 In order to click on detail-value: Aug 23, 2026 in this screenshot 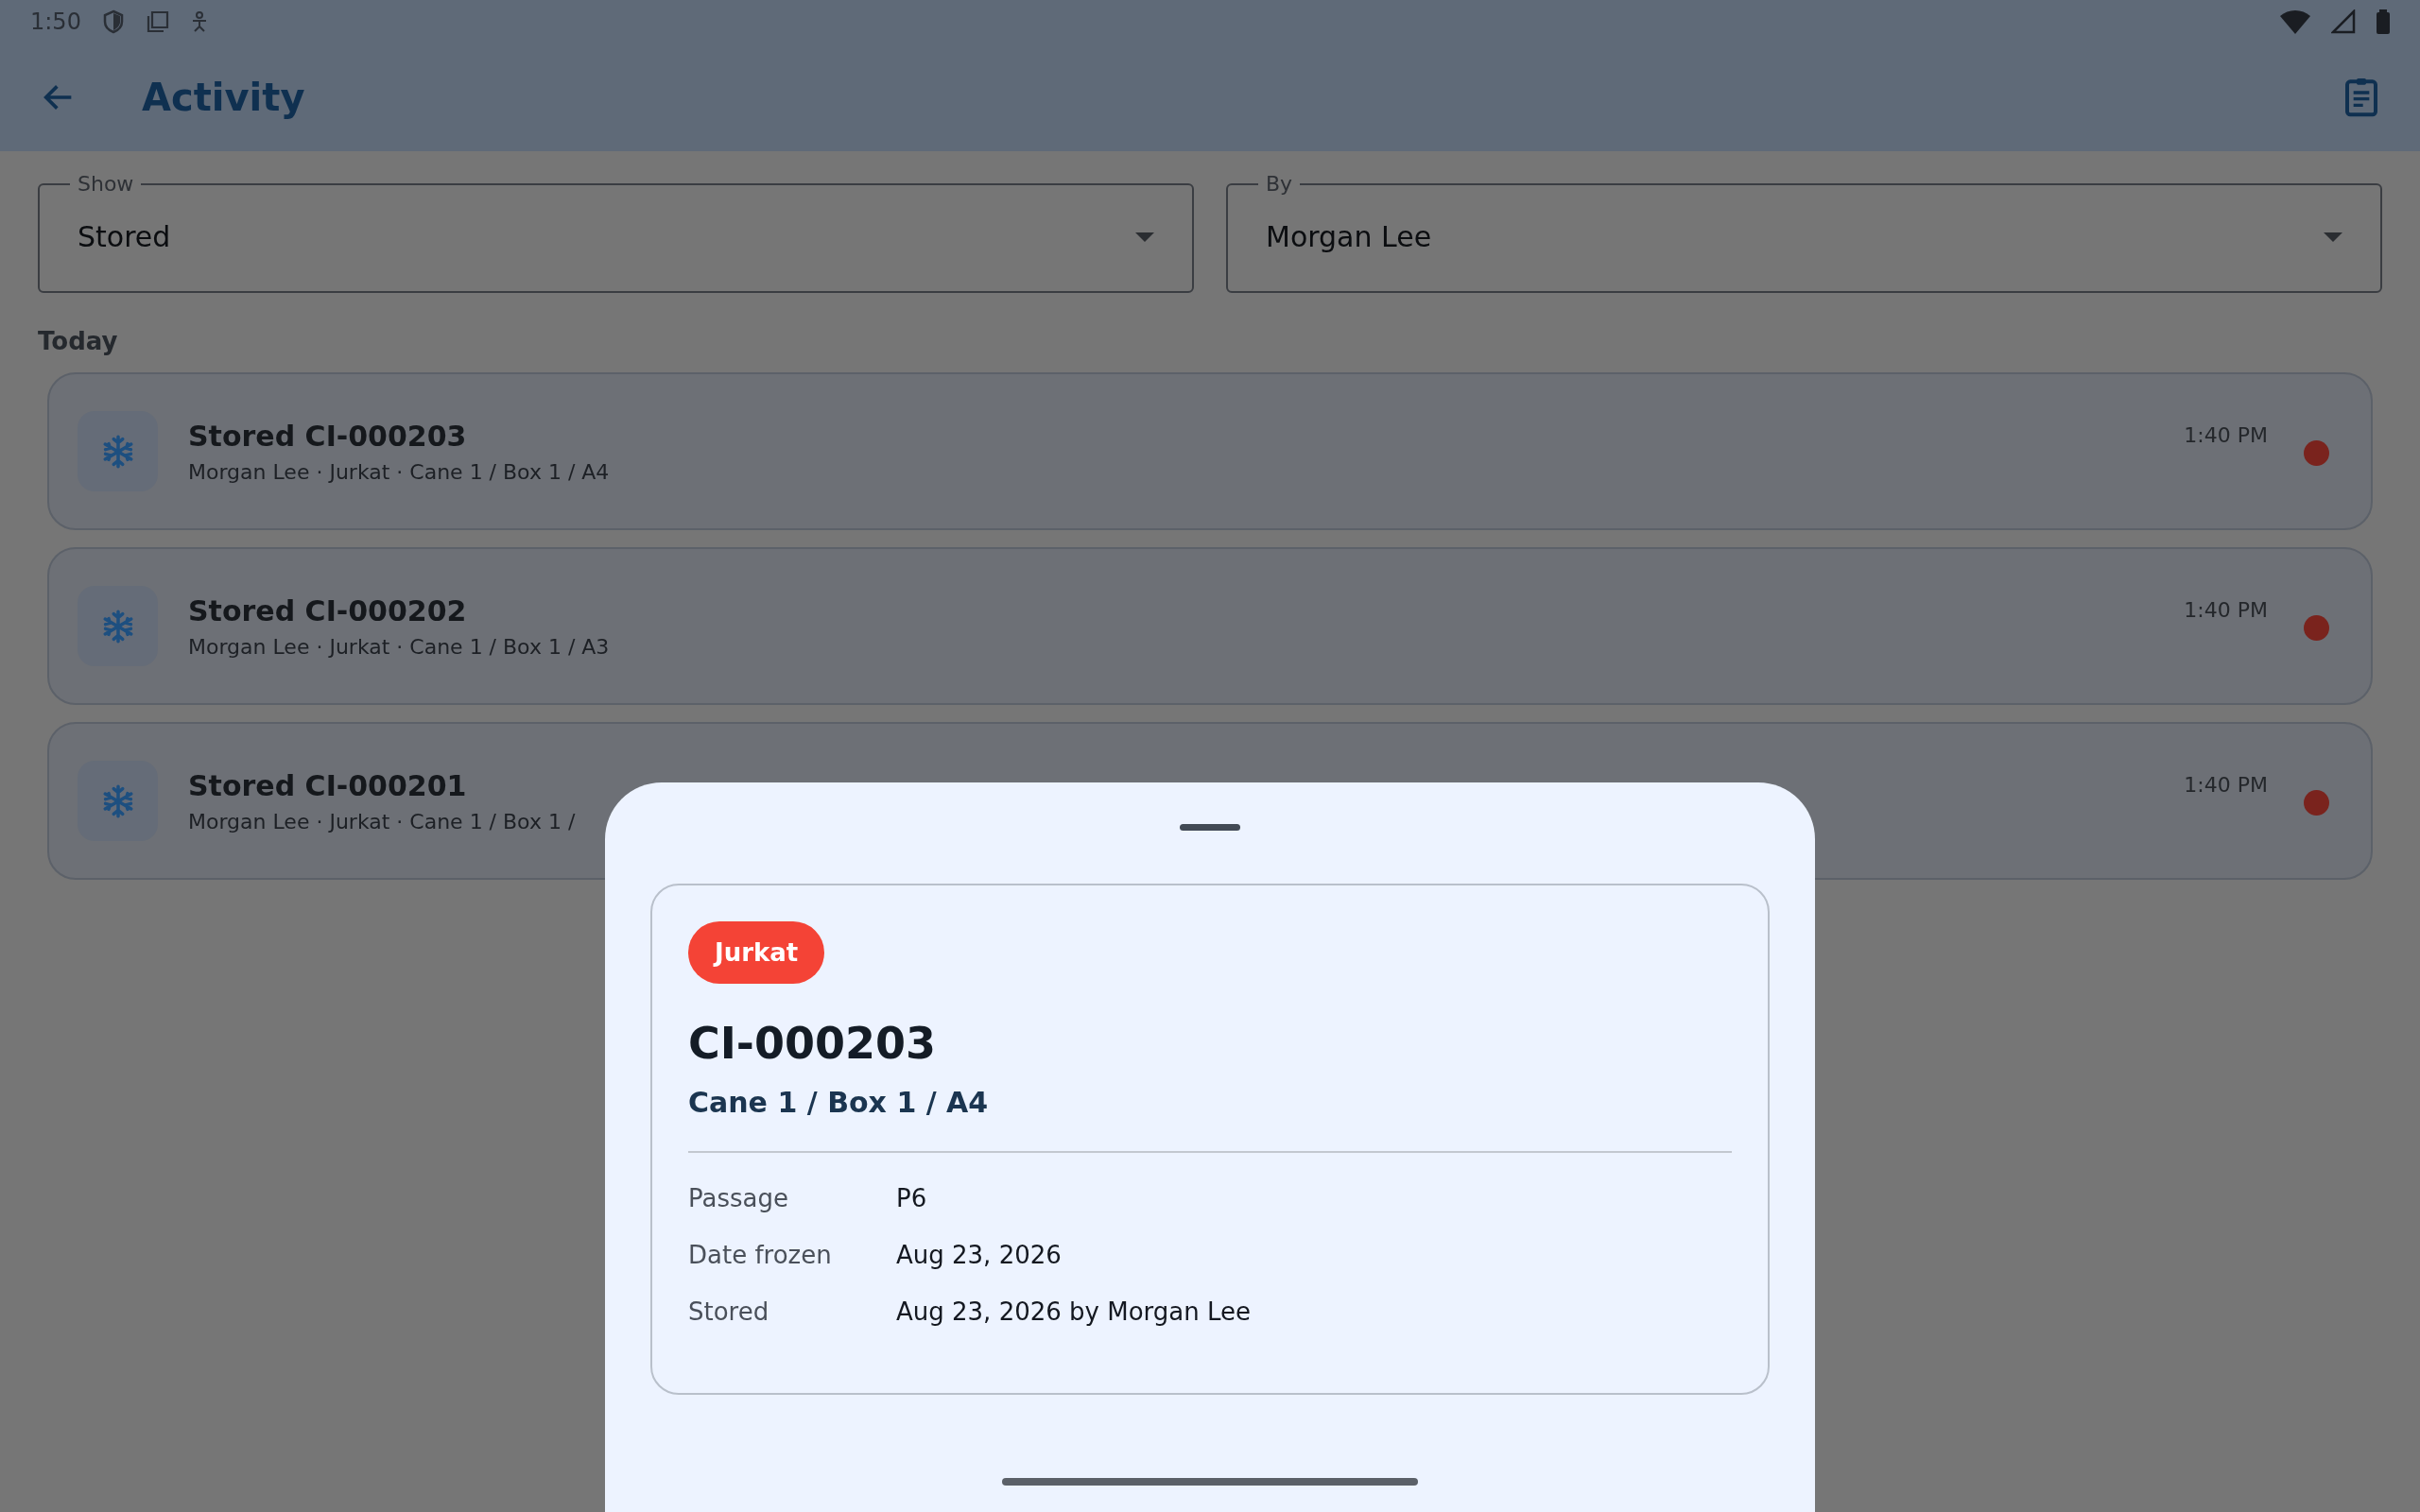, I will do `click(979, 1255)`.